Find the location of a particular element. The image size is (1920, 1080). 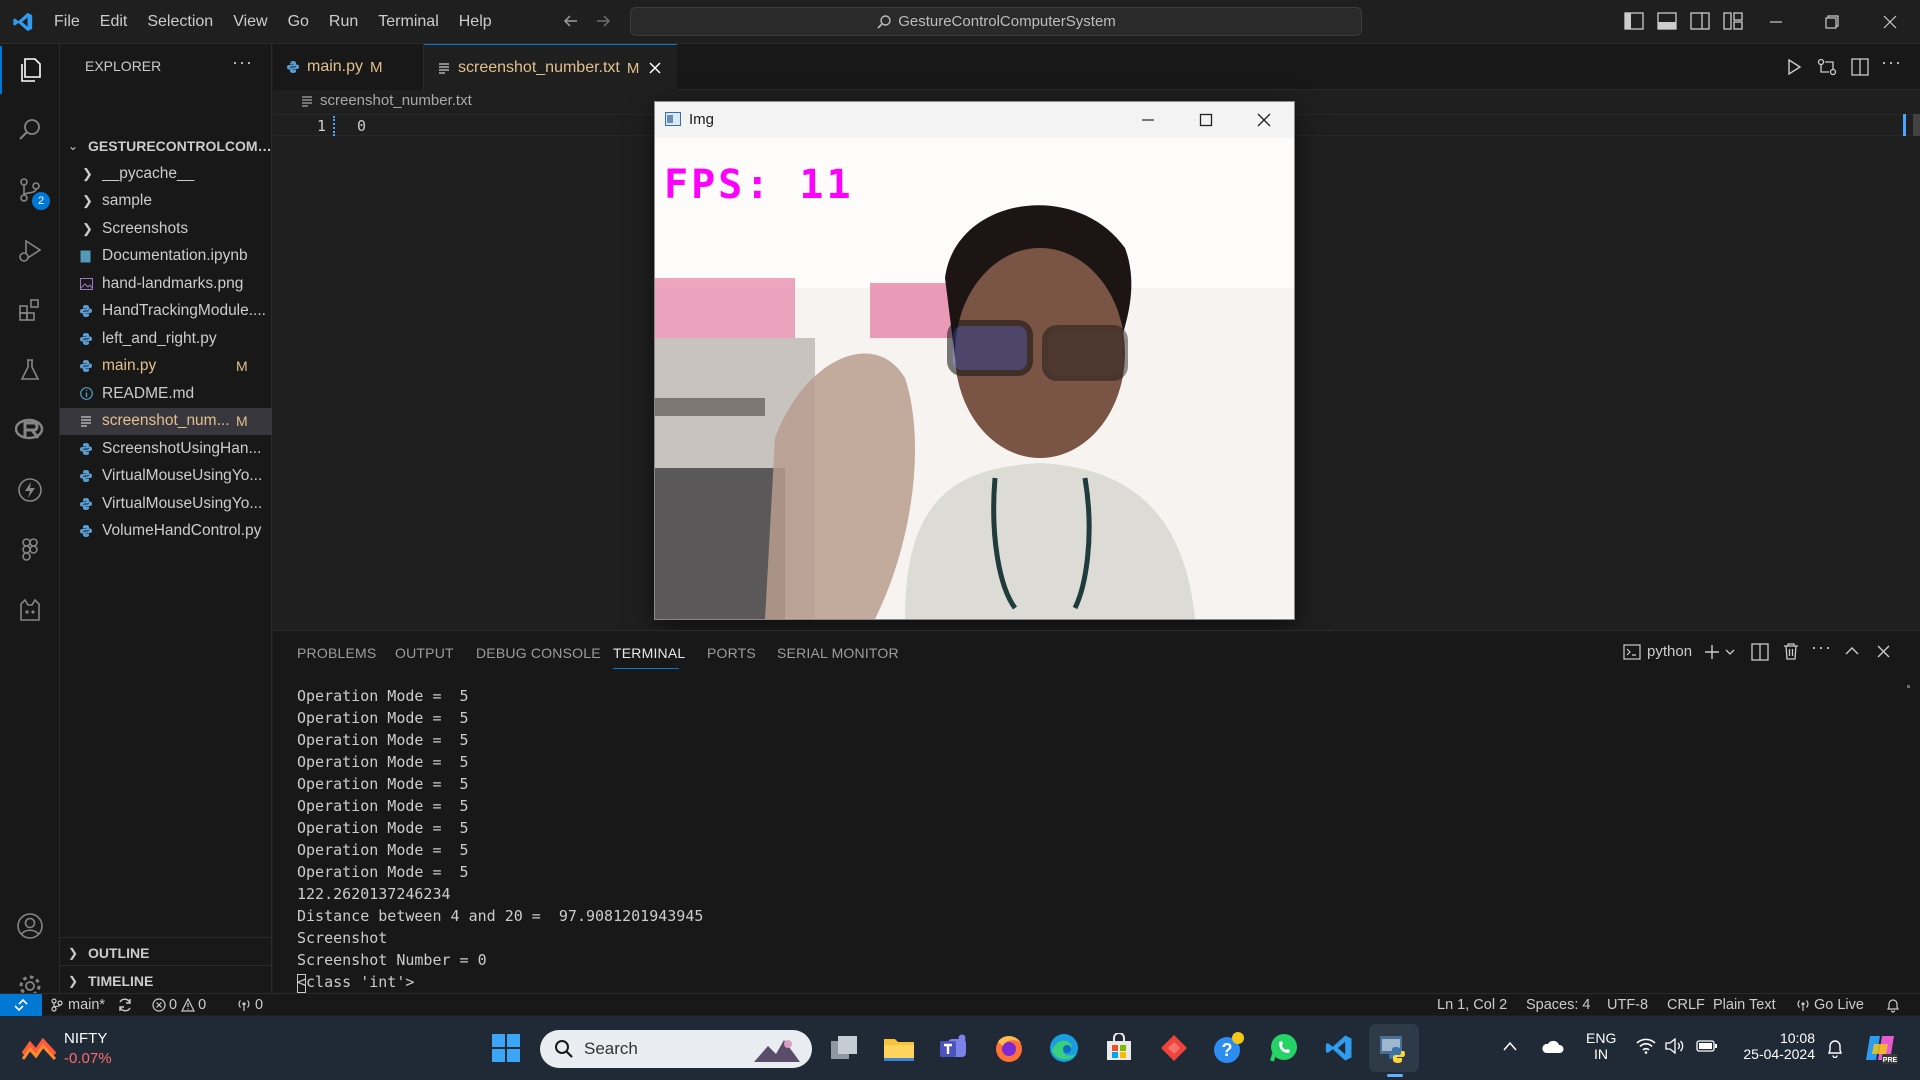

extensions-icon is located at coordinates (30, 310).